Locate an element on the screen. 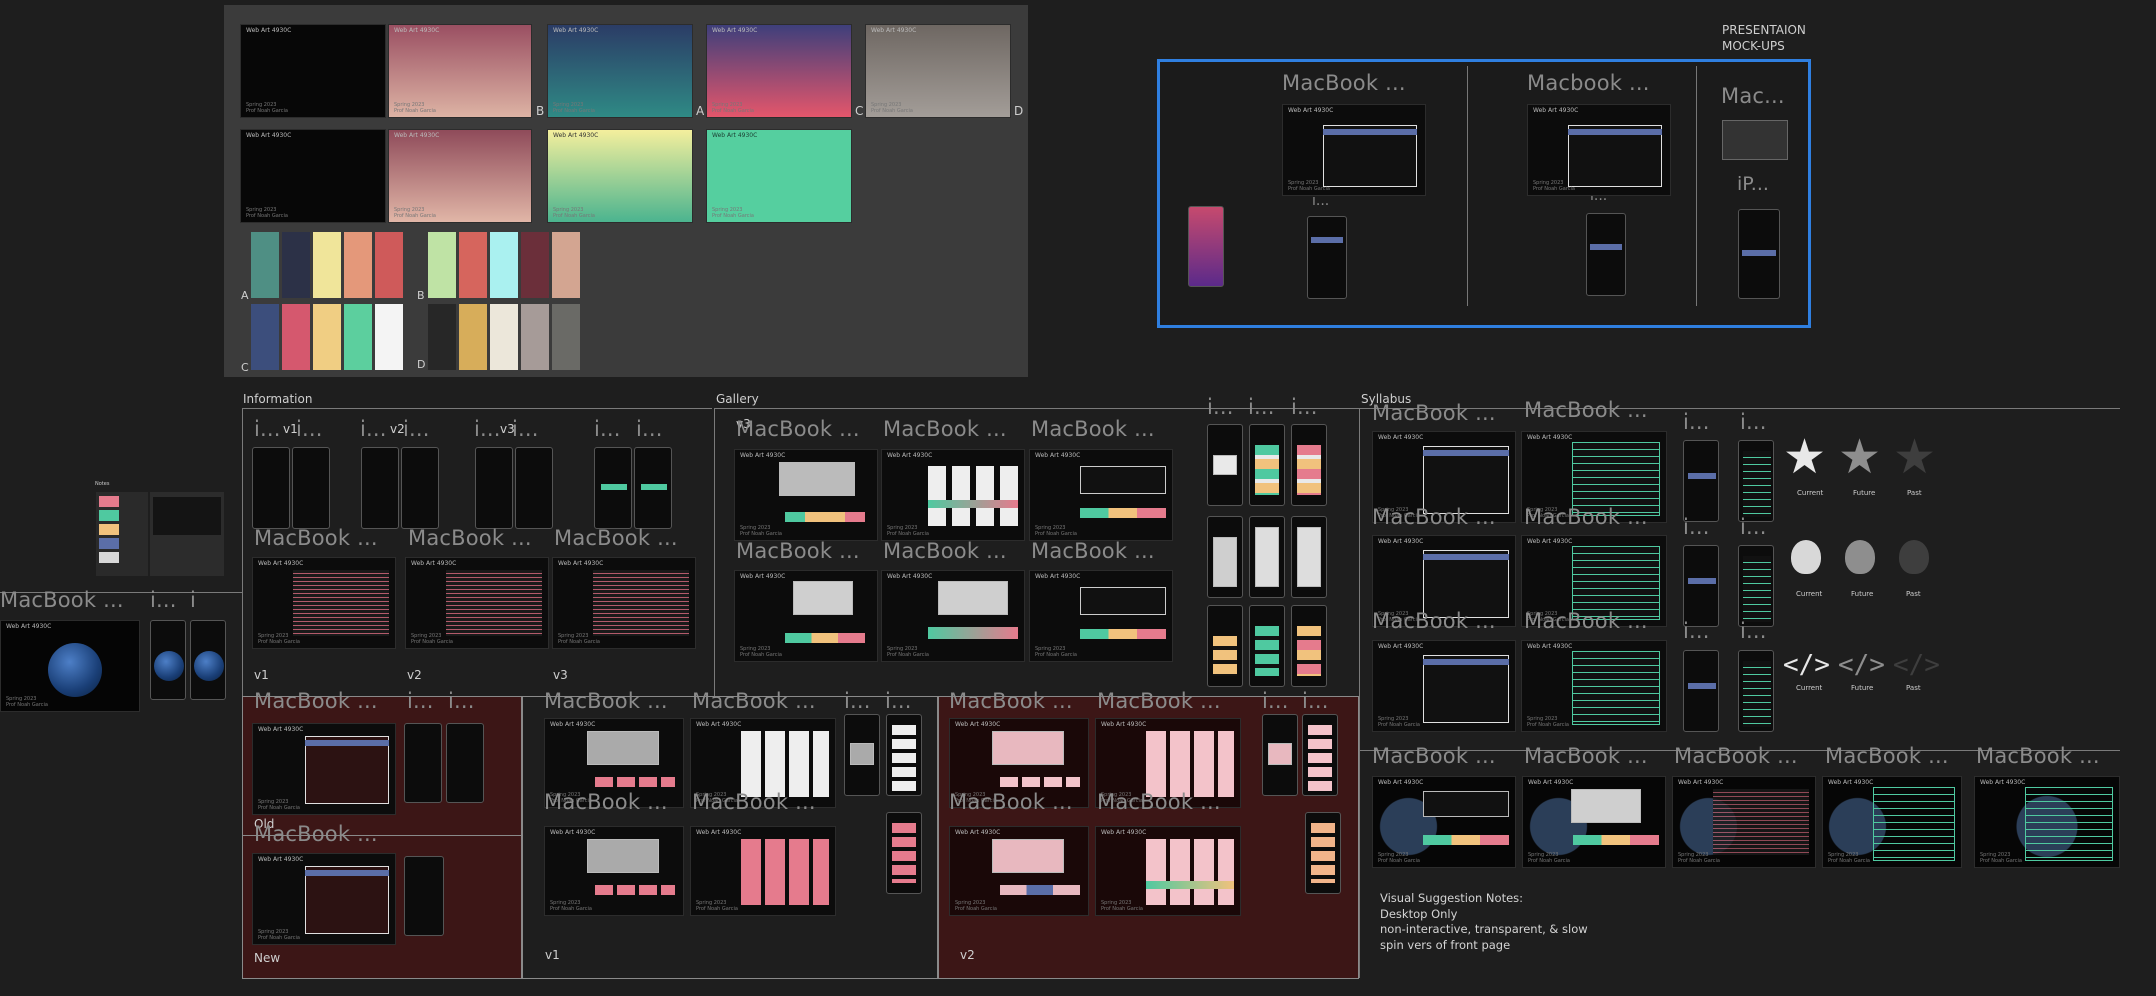 This screenshot has width=2156, height=996. swatch-c4 is located at coordinates (358, 337).